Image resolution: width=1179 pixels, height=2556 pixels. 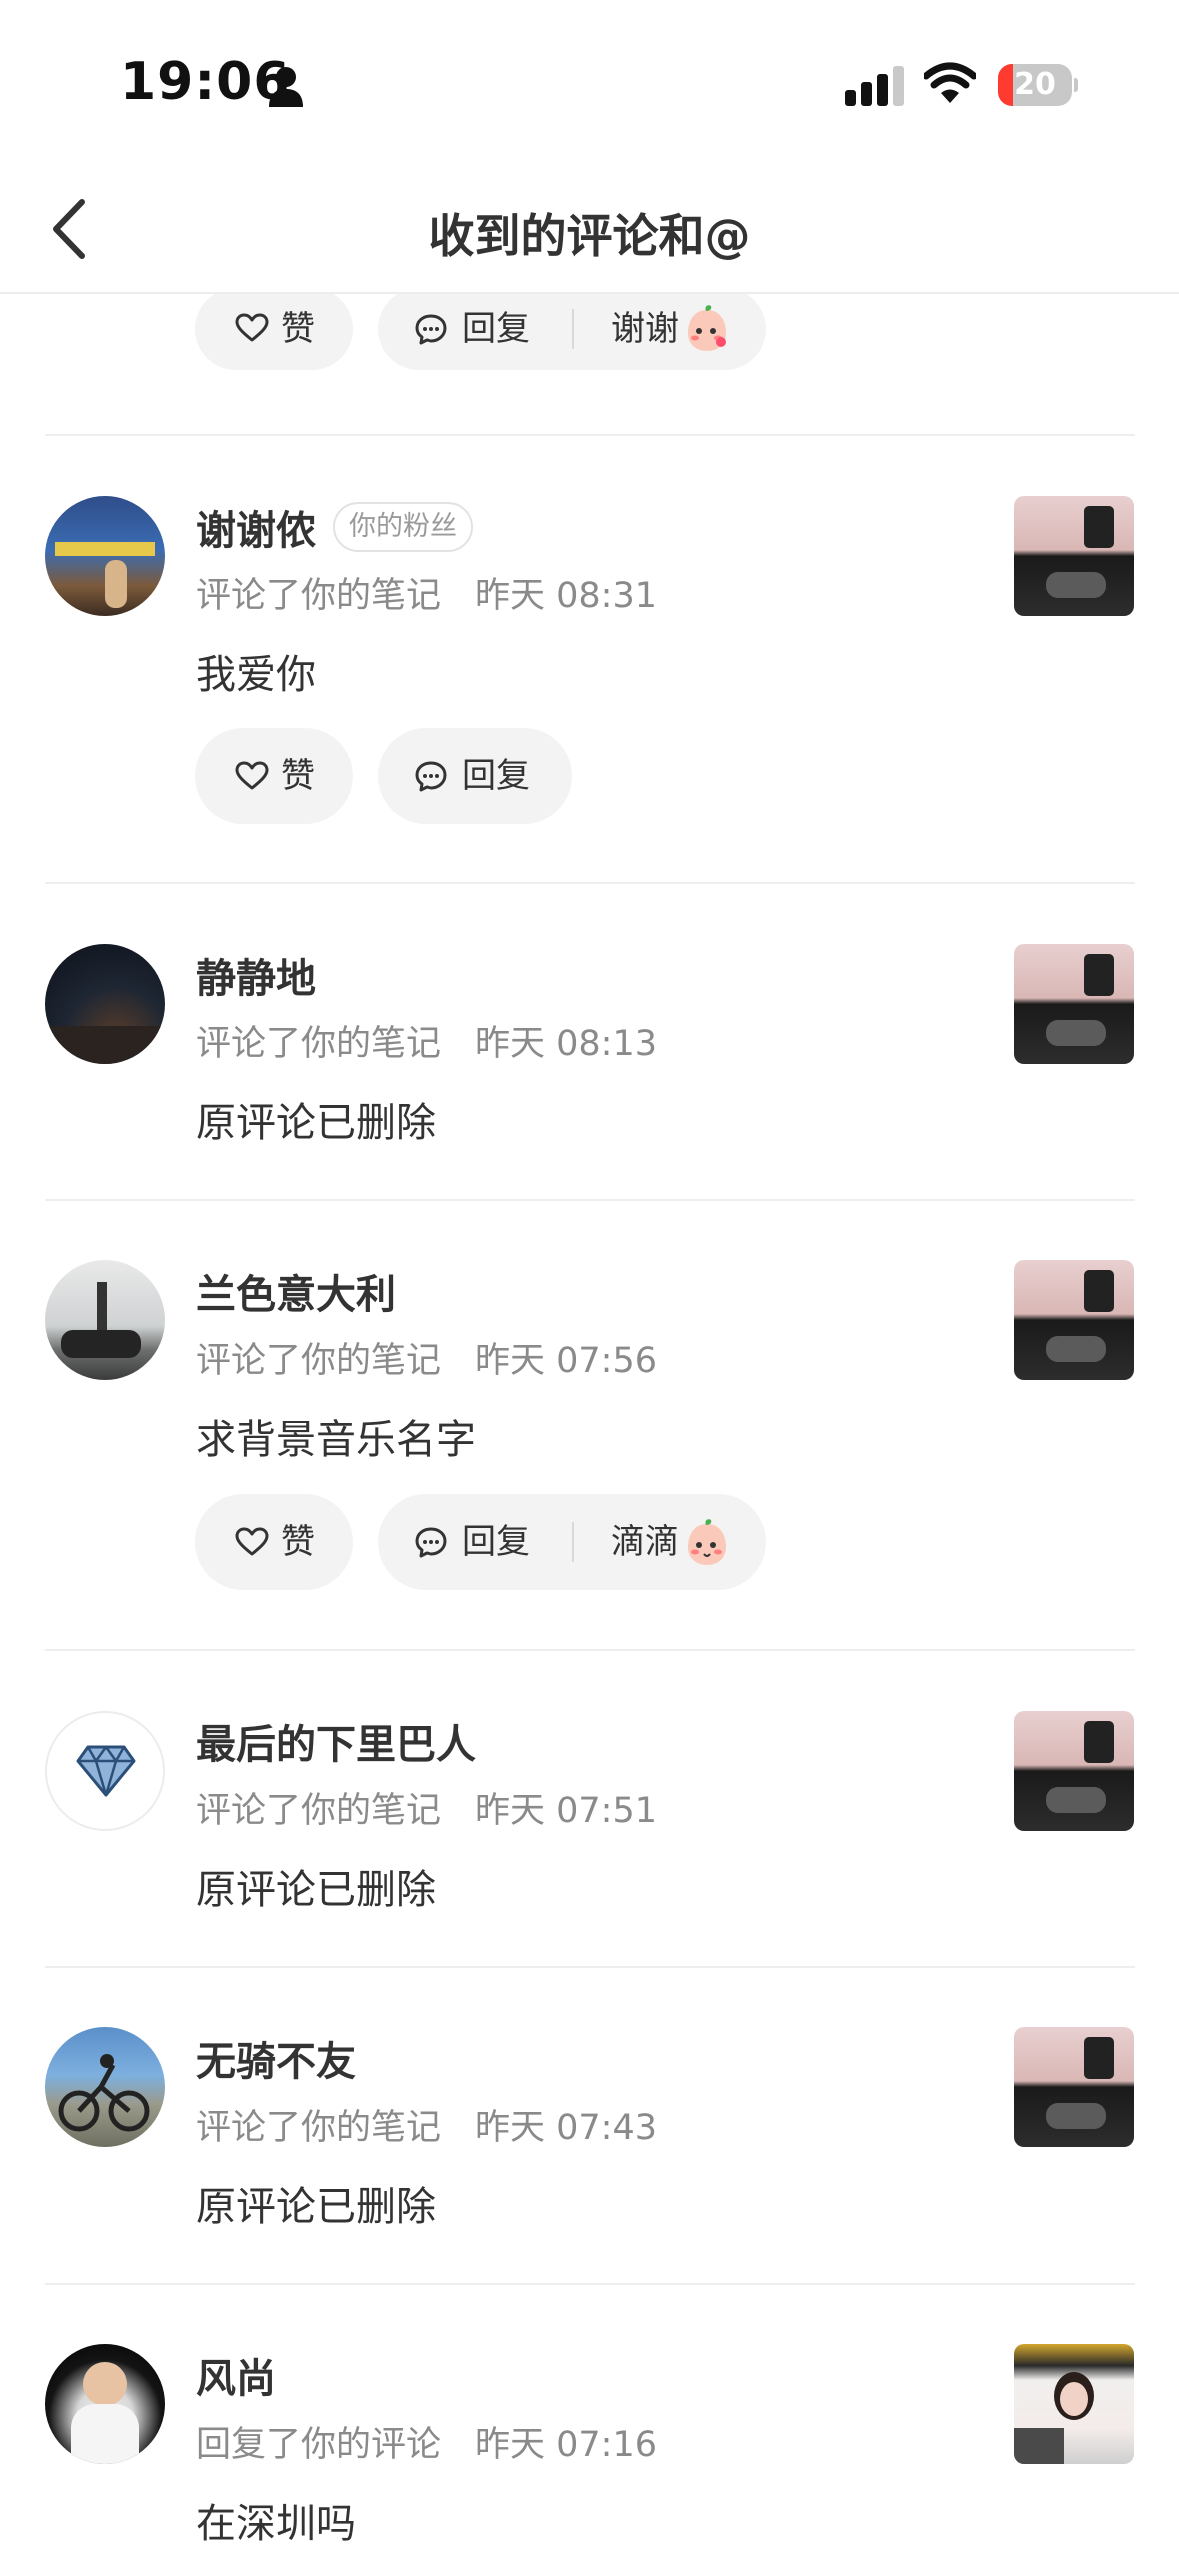 What do you see at coordinates (205, 82) in the screenshot?
I see `status-time: 19:06` at bounding box center [205, 82].